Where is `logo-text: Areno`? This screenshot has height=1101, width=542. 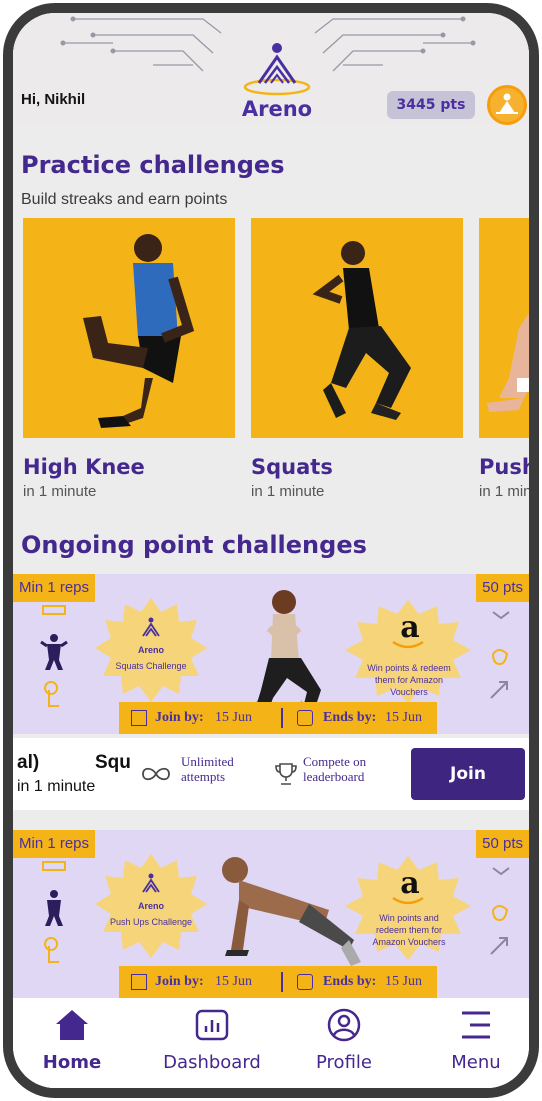
logo-text: Areno is located at coordinates (277, 109).